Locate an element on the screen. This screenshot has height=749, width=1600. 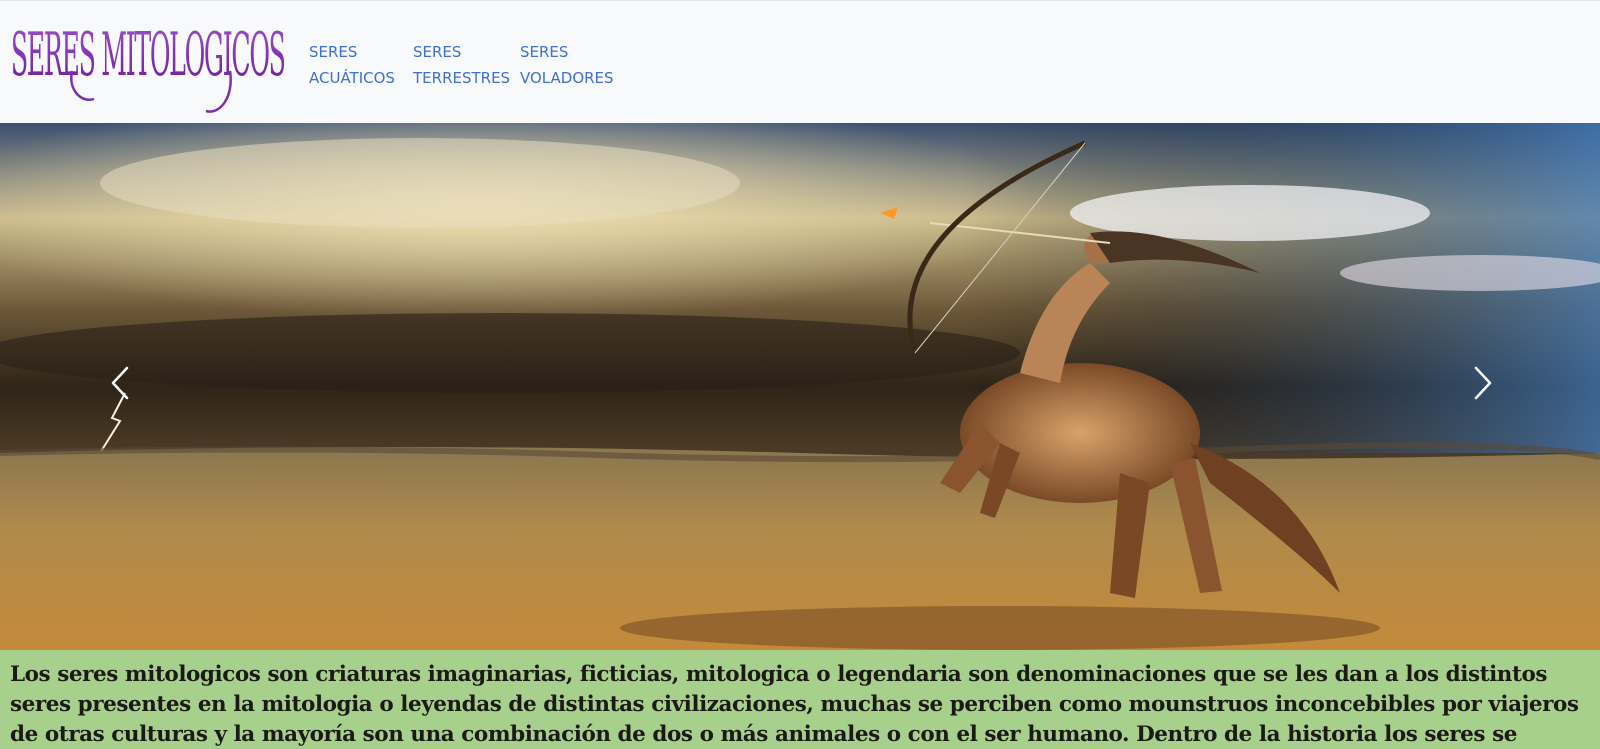
brand-logo: SERES MITOLOGICOS is located at coordinates (153, 63).